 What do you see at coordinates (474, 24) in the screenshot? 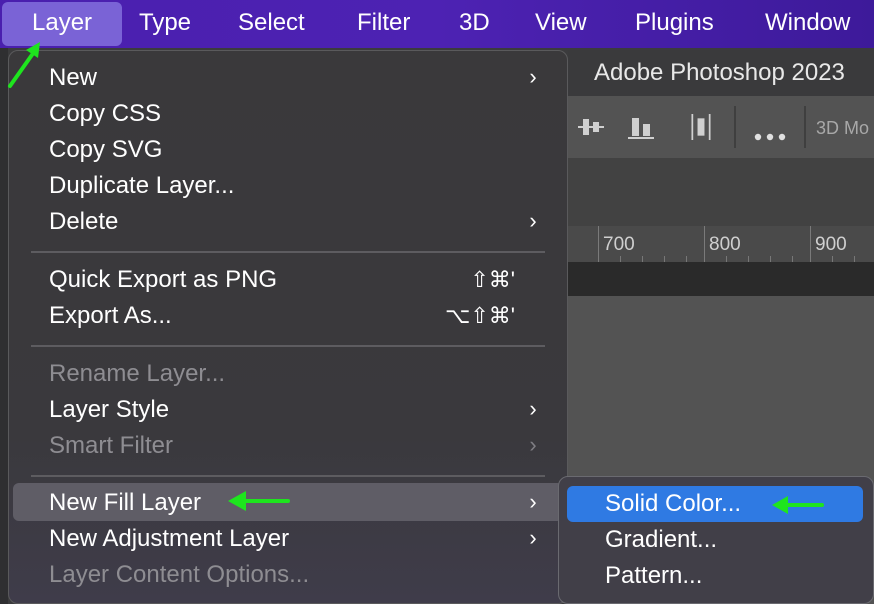
I see `menu-3d: 3D` at bounding box center [474, 24].